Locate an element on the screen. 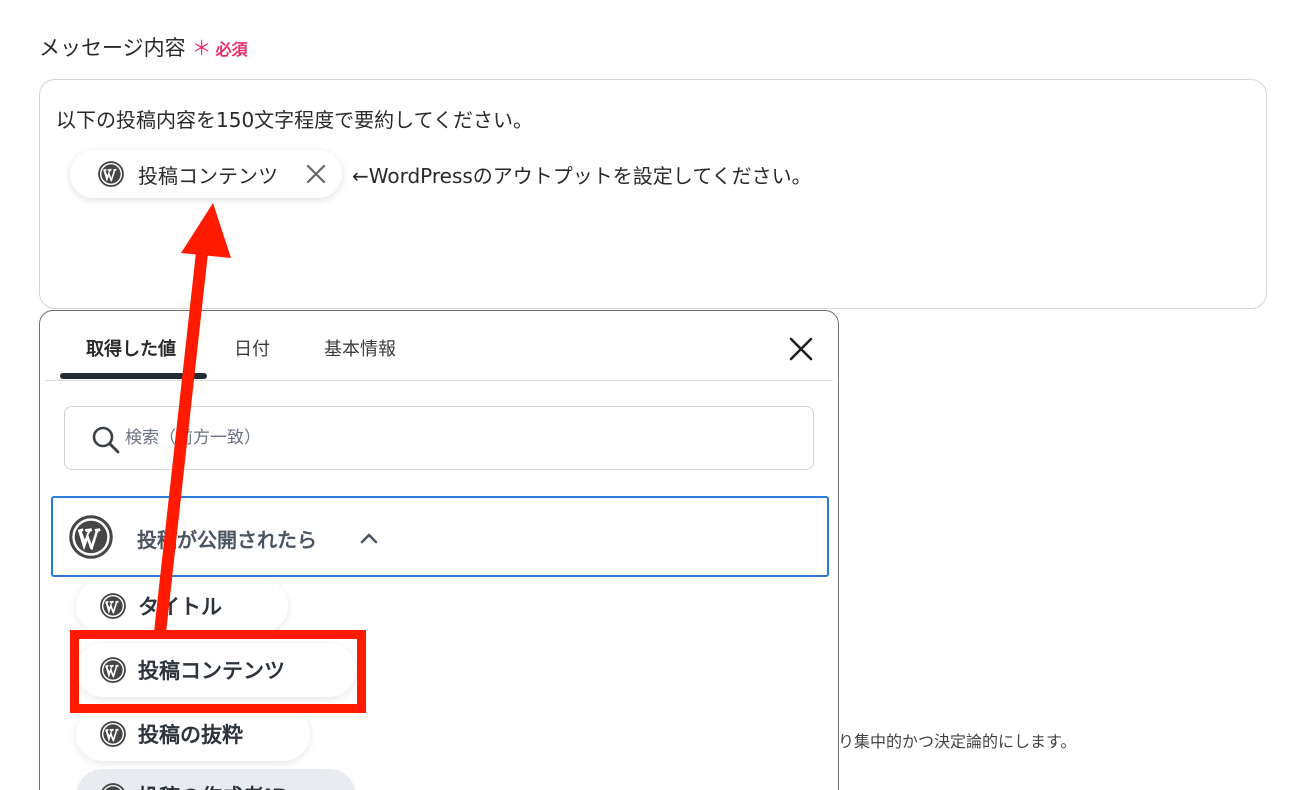  chevron-up-icon is located at coordinates (369, 538).